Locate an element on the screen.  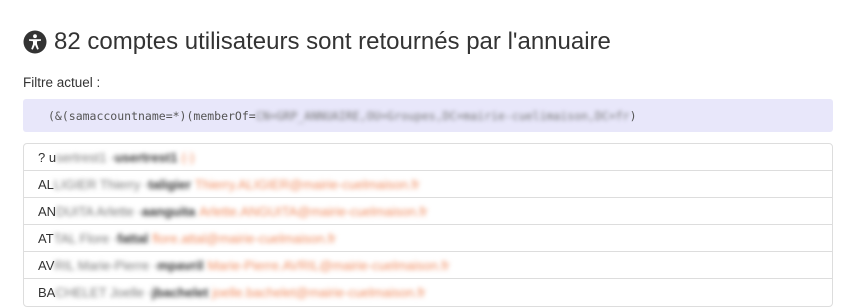
user-login: fattal is located at coordinates (133, 238).